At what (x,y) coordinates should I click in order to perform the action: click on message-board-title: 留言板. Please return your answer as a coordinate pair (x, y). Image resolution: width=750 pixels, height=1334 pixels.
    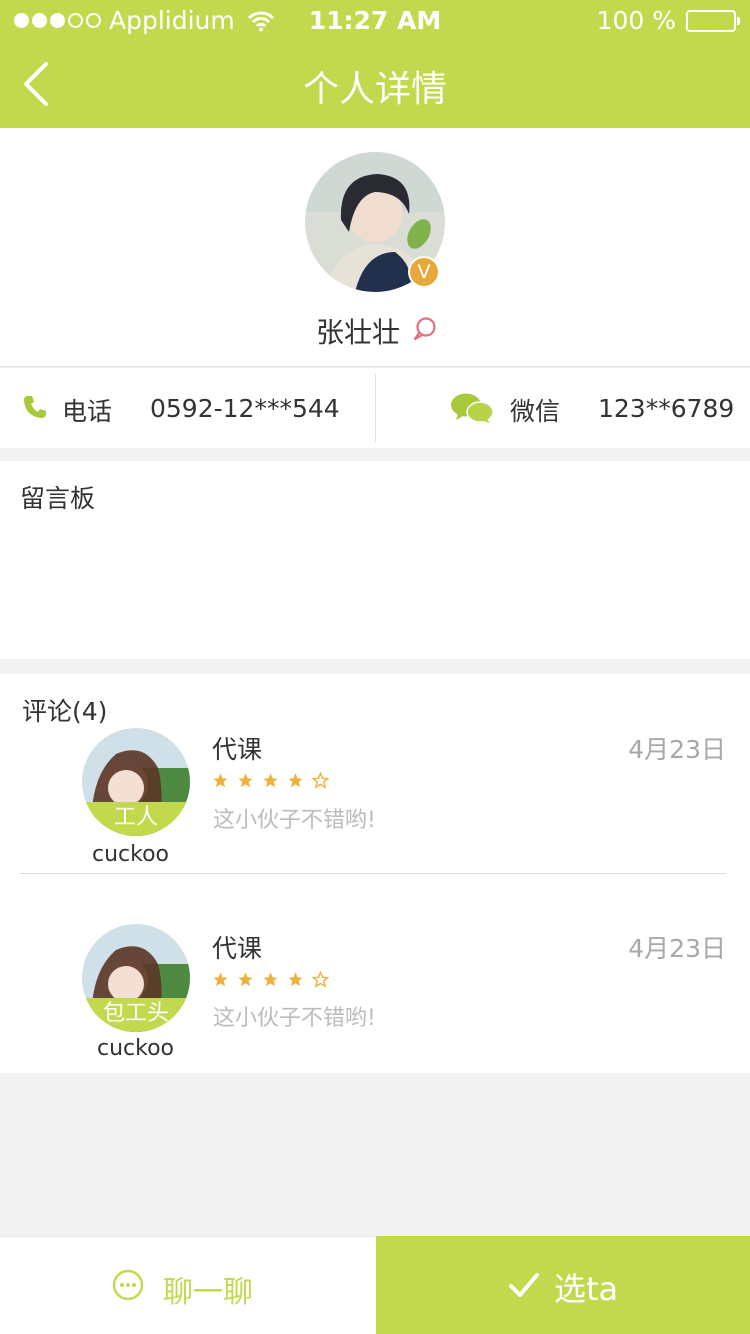
    Looking at the image, I should click on (58, 498).